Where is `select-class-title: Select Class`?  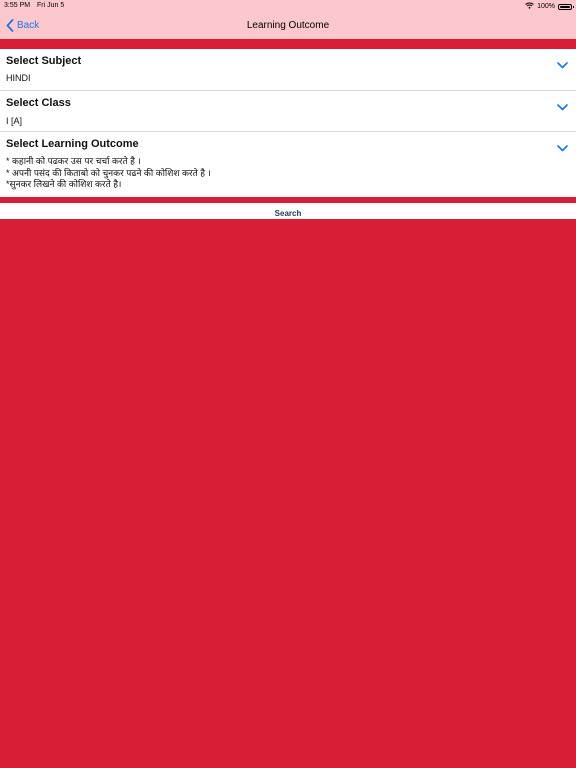 select-class-title: Select Class is located at coordinates (38, 103).